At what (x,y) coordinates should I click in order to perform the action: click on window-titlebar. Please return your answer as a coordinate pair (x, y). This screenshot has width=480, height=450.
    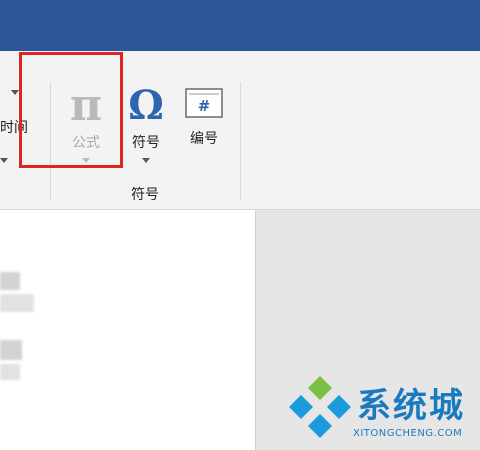
    Looking at the image, I should click on (240, 25).